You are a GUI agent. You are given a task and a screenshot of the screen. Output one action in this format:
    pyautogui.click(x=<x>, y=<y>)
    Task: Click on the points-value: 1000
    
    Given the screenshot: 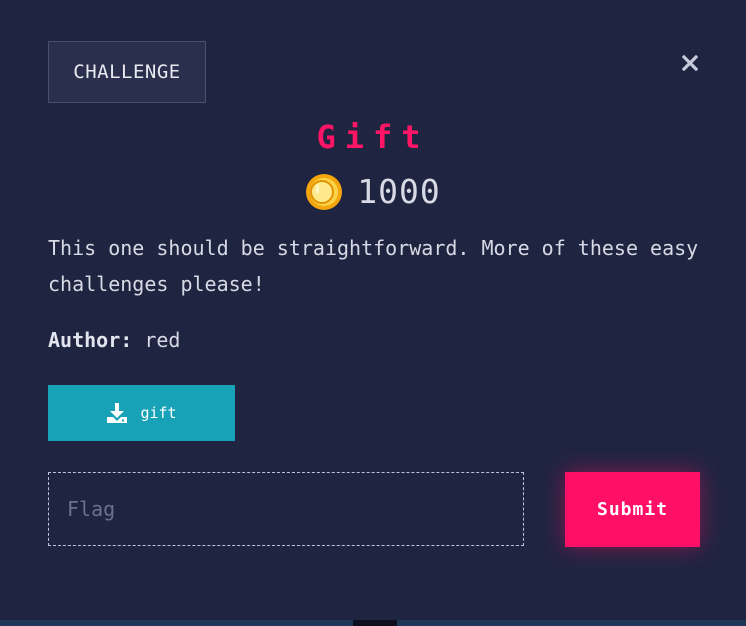 What is the action you would take?
    pyautogui.click(x=399, y=191)
    